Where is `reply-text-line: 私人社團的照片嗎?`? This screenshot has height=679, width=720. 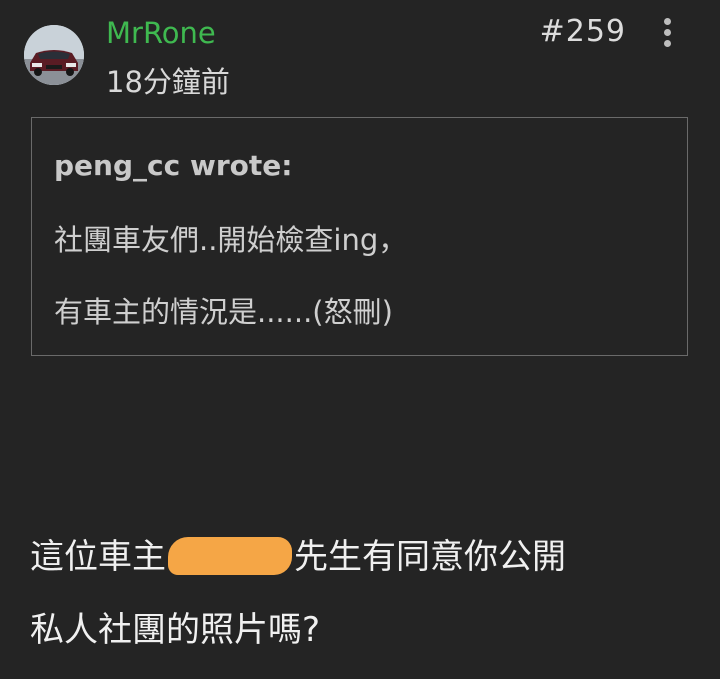 reply-text-line: 私人社團的照片嗎? is located at coordinates (175, 630).